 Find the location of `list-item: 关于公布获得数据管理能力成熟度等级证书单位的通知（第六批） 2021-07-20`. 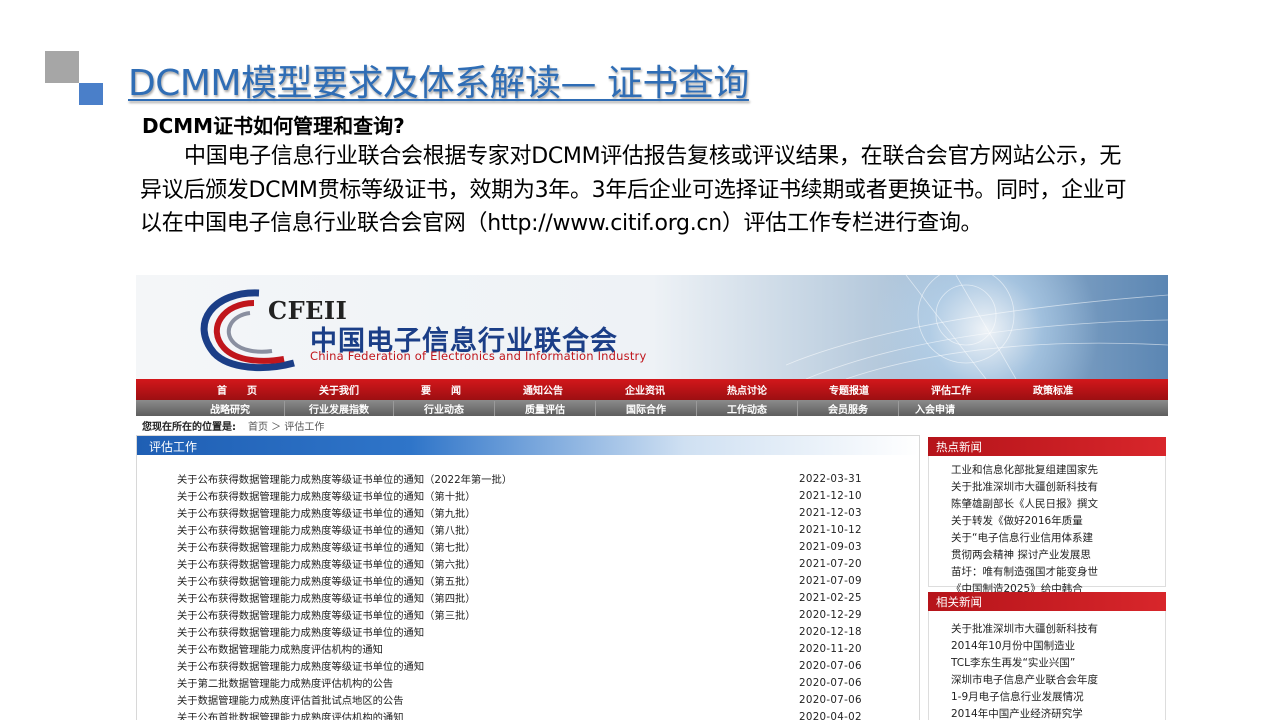

list-item: 关于公布获得数据管理能力成熟度等级证书单位的通知（第六批） 2021-07-20 is located at coordinates (537, 563).